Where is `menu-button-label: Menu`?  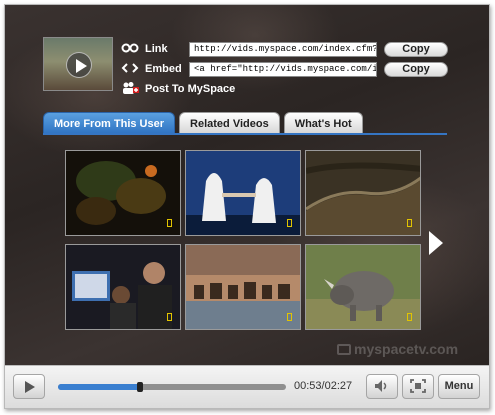
menu-button-label: Menu is located at coordinates (459, 386).